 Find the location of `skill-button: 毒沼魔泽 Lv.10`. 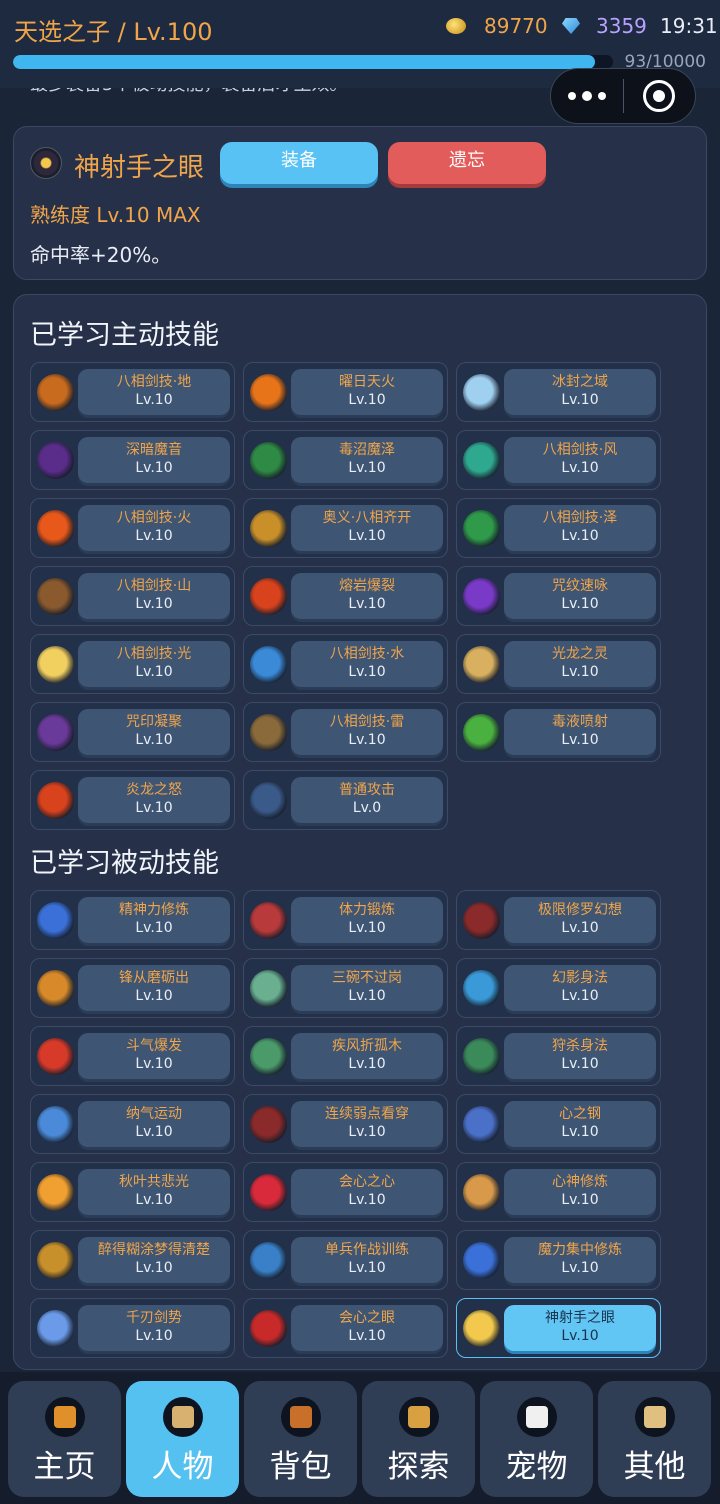

skill-button: 毒沼魔泽 Lv.10 is located at coordinates (367, 460).